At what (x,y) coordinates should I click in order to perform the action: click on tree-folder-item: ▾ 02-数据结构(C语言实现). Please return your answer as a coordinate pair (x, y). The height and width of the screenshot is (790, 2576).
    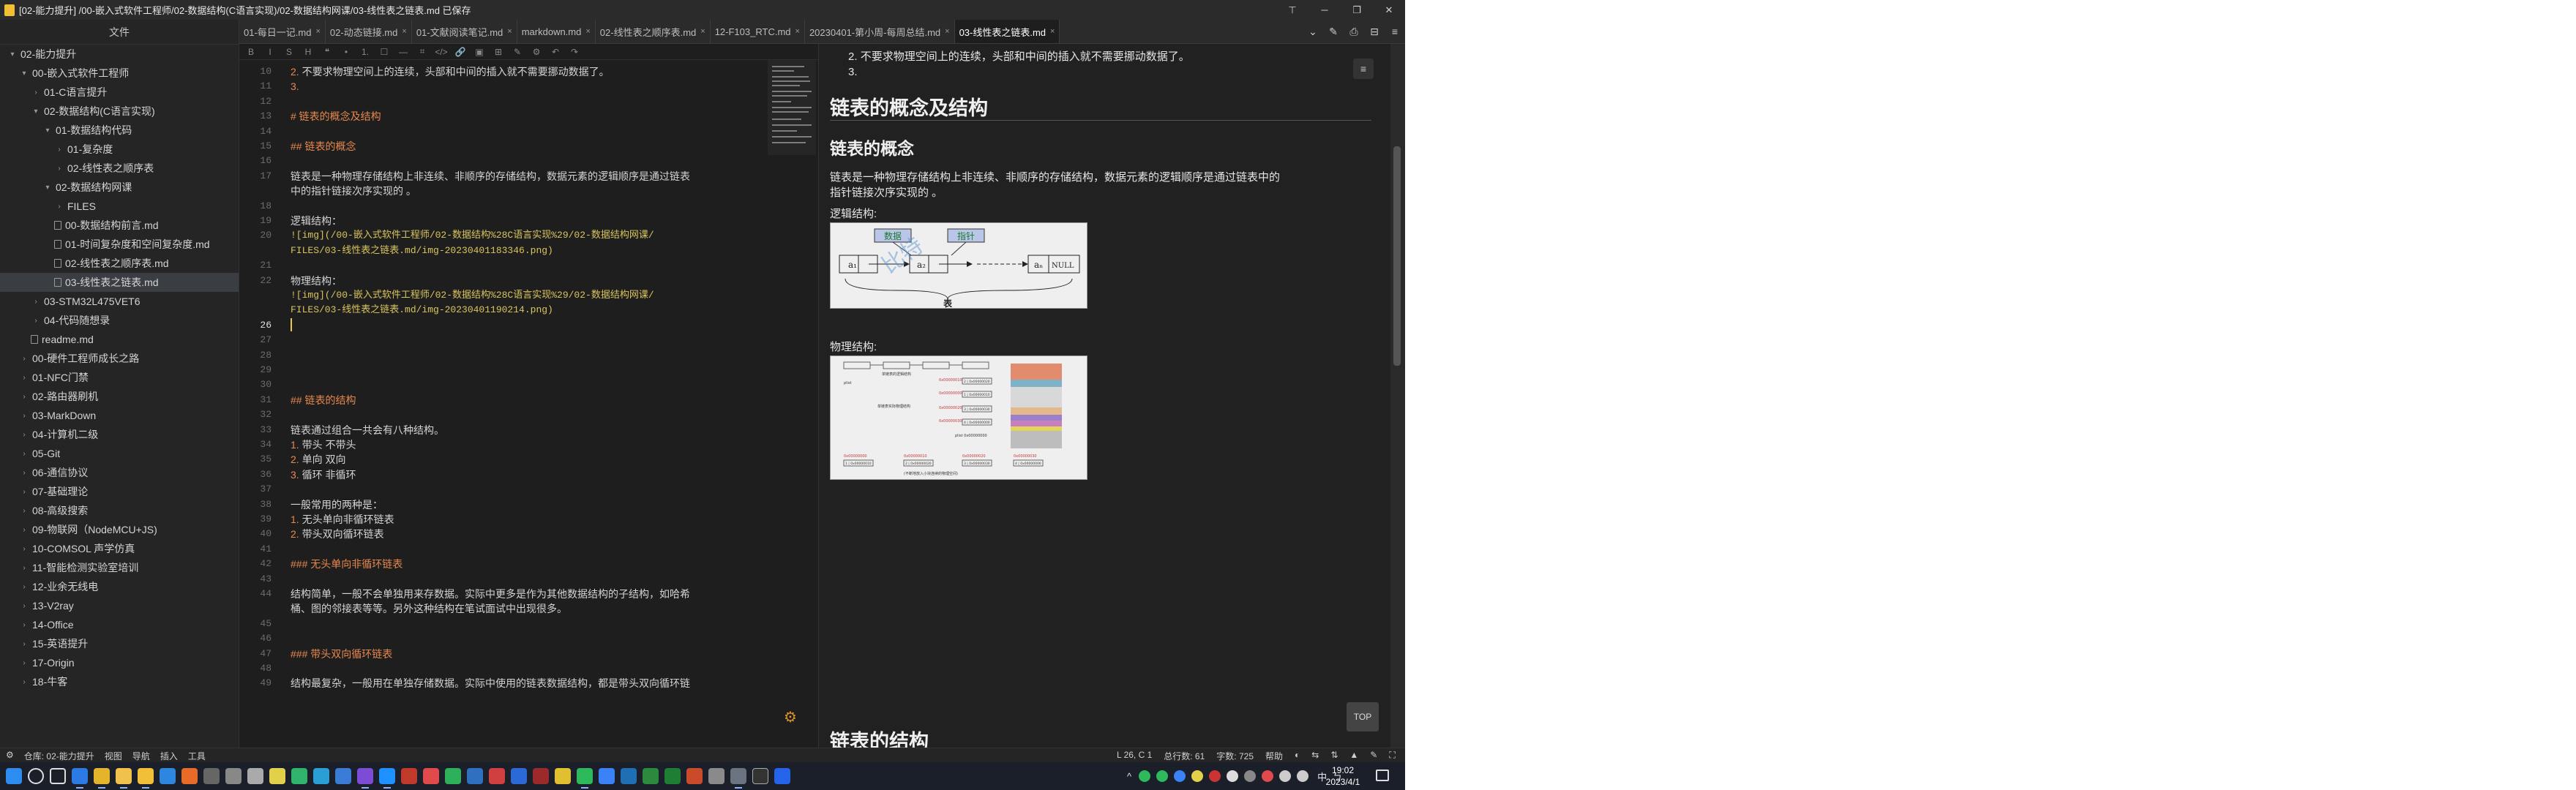
    Looking at the image, I should click on (119, 111).